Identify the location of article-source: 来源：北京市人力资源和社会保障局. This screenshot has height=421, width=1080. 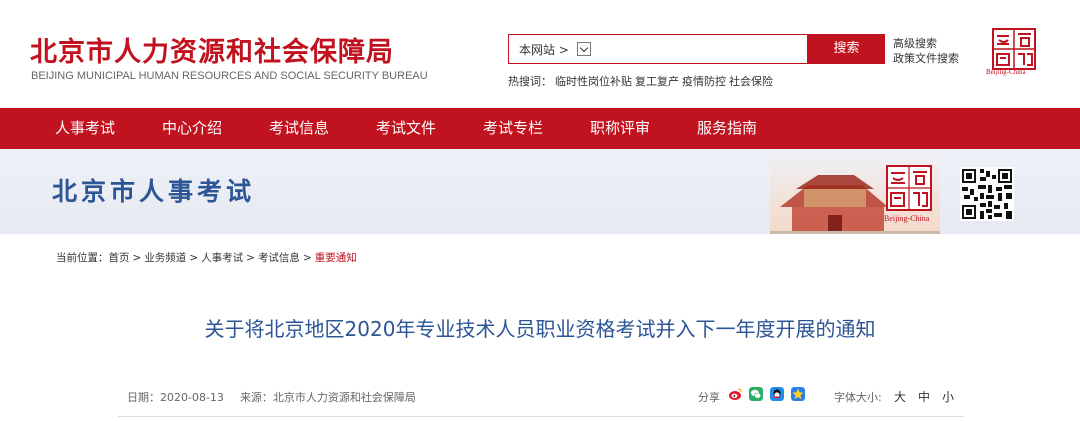
(327, 397).